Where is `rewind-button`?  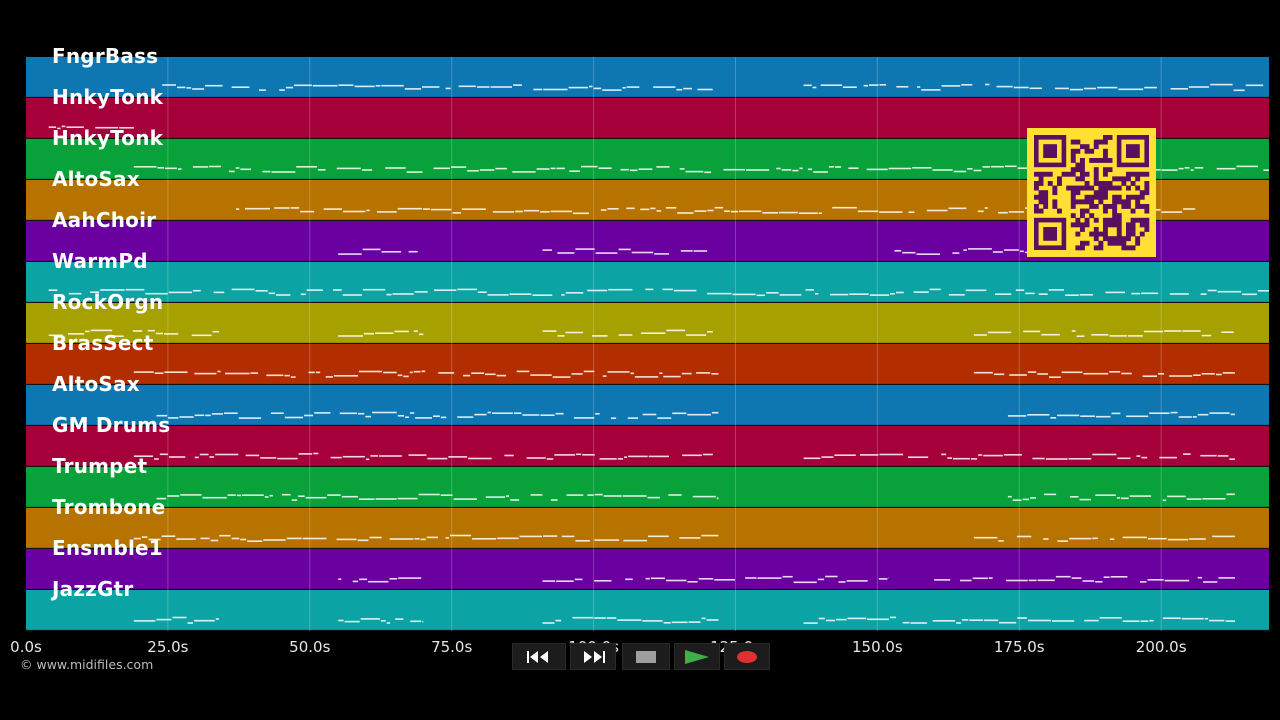
rewind-button is located at coordinates (539, 656).